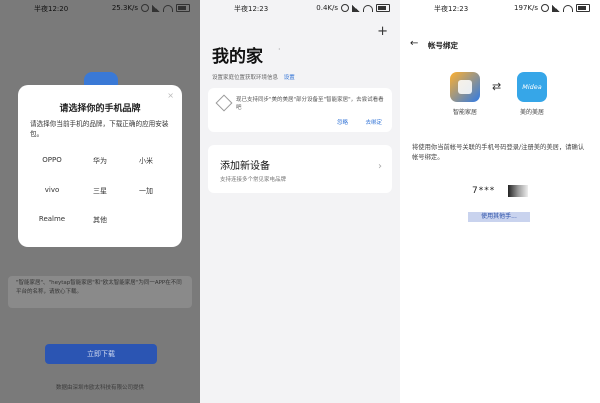 Image resolution: width=600 pixels, height=403 pixels. I want to click on redacted-block, so click(518, 191).